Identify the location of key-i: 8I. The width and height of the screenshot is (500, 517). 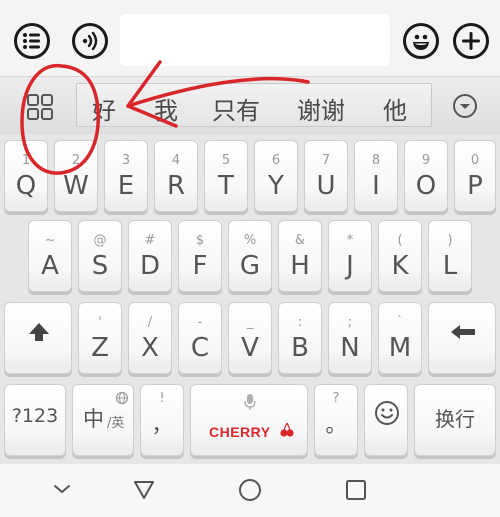
(376, 176).